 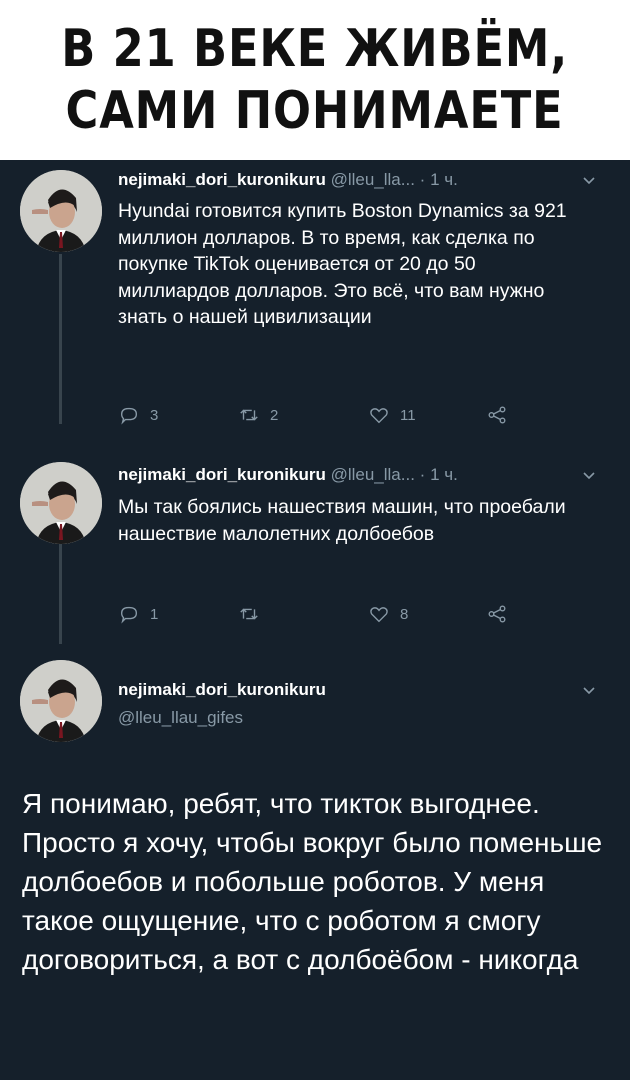 I want to click on like-count: 8, so click(x=404, y=614).